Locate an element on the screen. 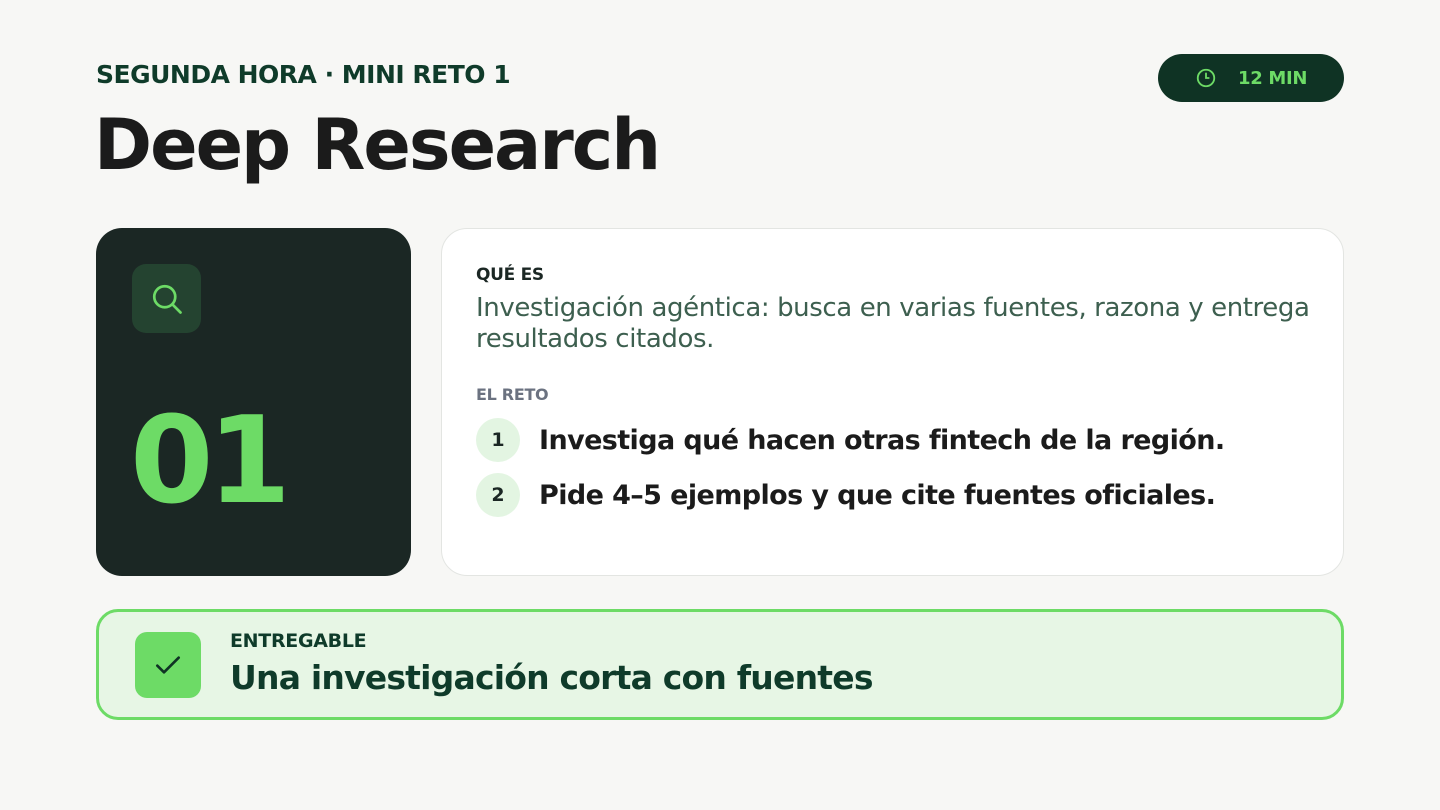 This screenshot has width=1440, height=810. clock-icon is located at coordinates (1206, 78).